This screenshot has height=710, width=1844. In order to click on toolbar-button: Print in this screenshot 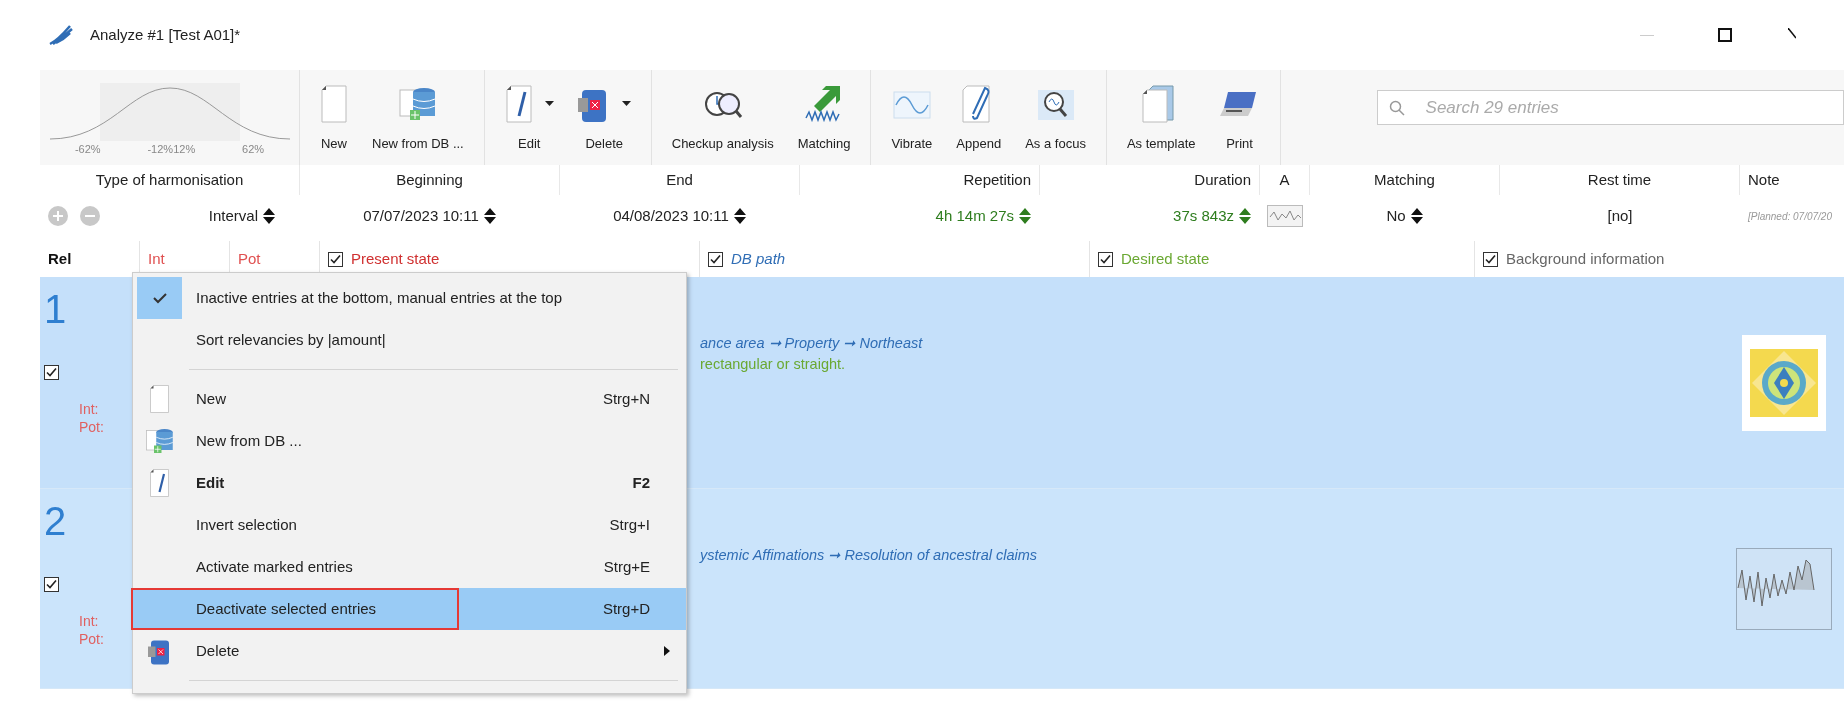, I will do `click(1239, 117)`.